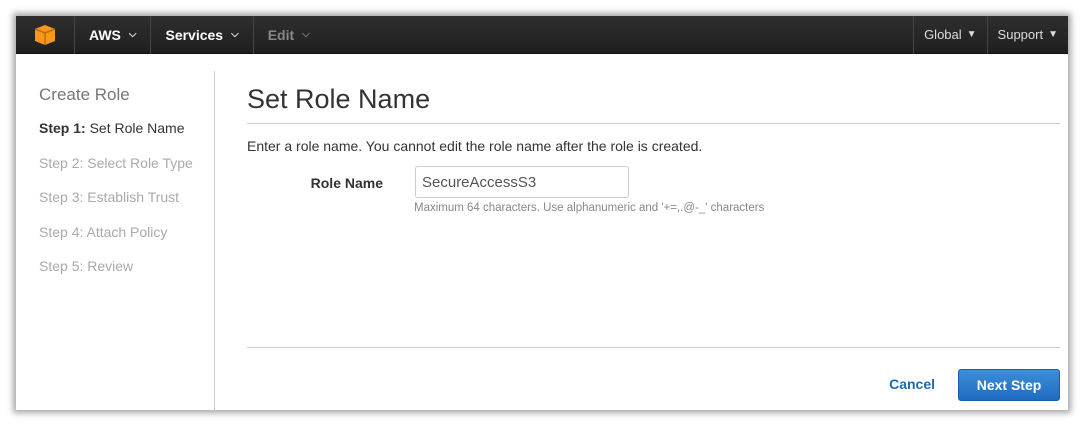 The image size is (1083, 424). I want to click on role-name-label: Role Name, so click(346, 183).